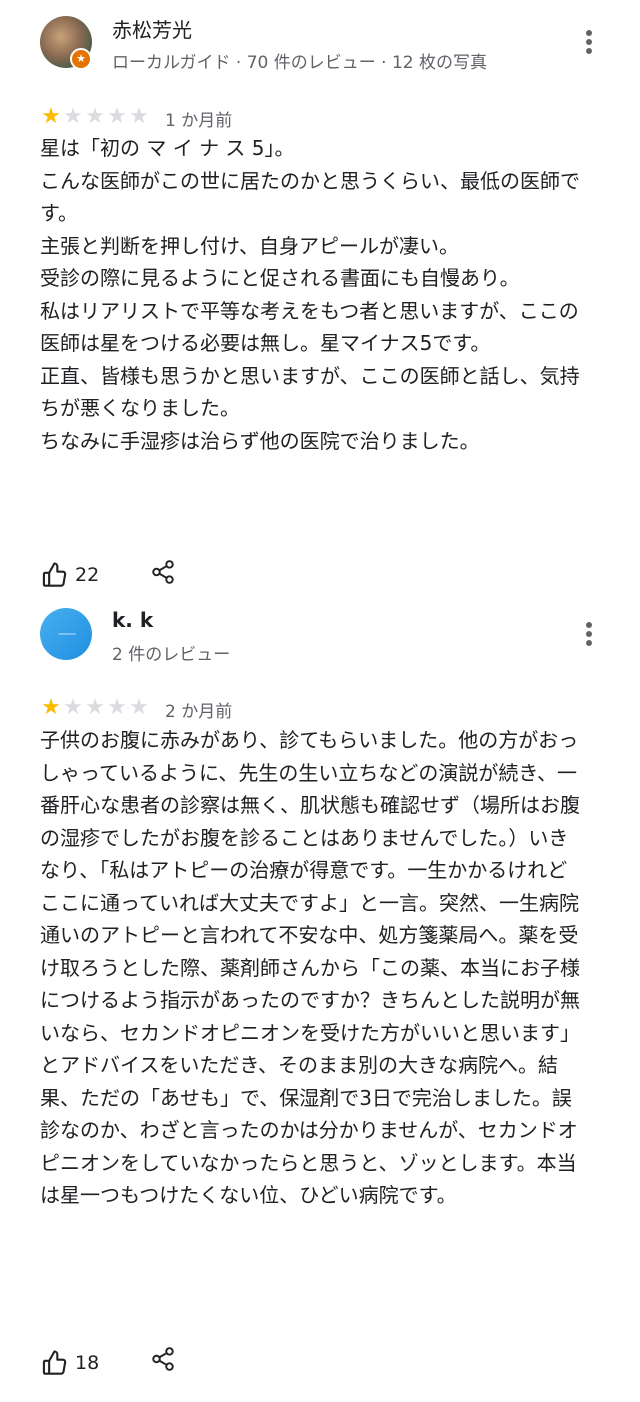 The width and height of the screenshot is (640, 1402). What do you see at coordinates (310, 197) in the screenshot?
I see `review-paragraph: こんな医師がこの世に居たのかと思うくらい、最低の医師です。` at bounding box center [310, 197].